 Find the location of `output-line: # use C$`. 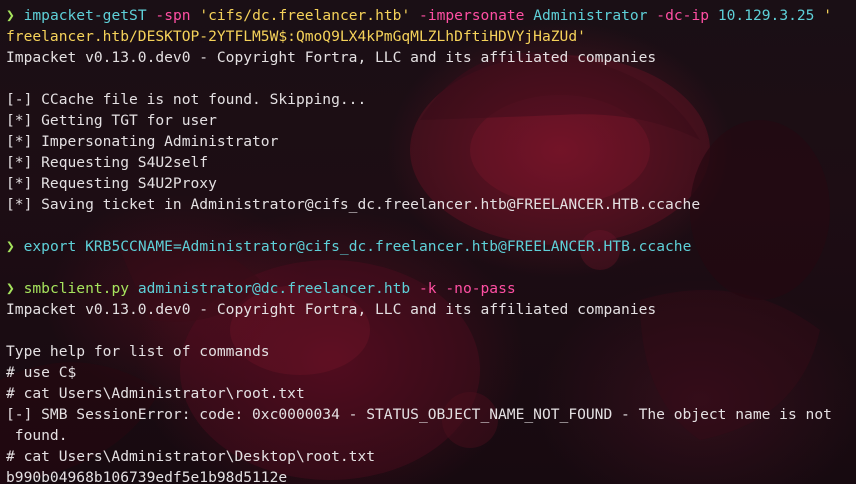

output-line: # use C$ is located at coordinates (41, 372).